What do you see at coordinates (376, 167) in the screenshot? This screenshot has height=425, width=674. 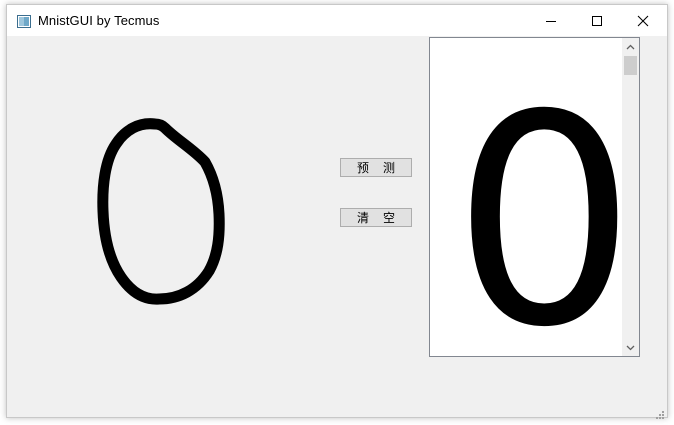 I see `predict-button: 预测` at bounding box center [376, 167].